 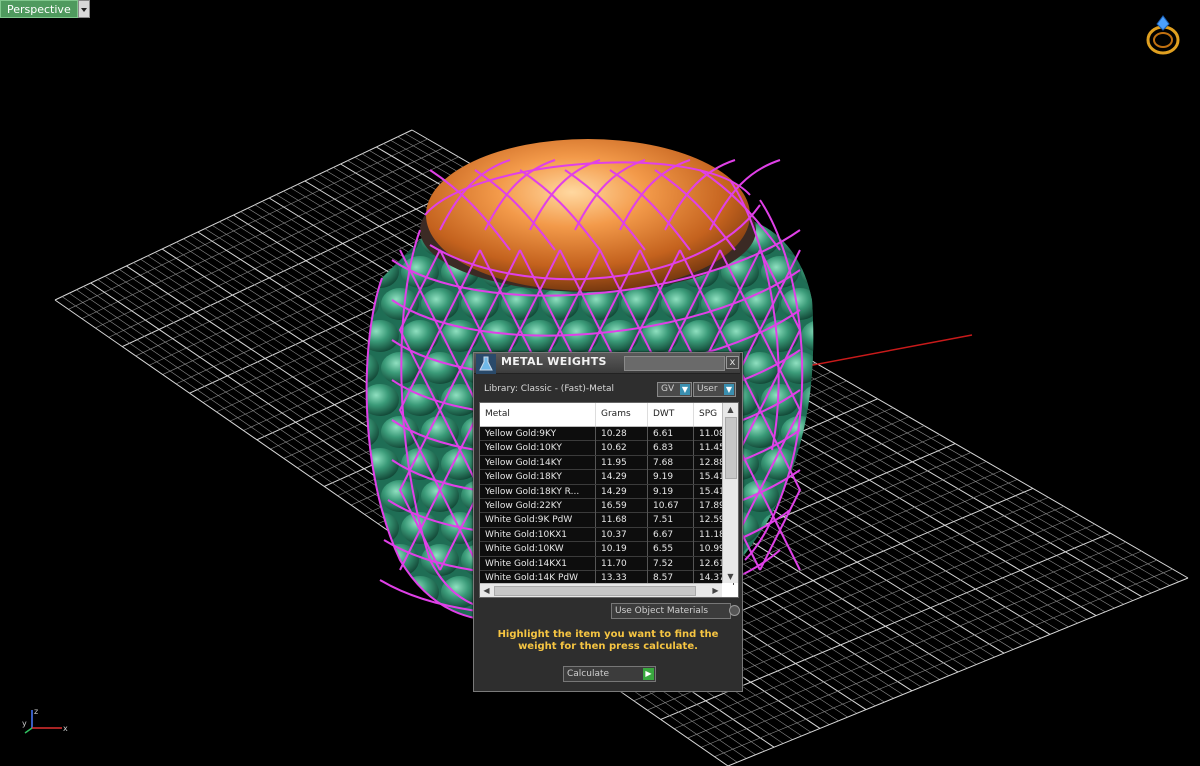 What do you see at coordinates (671, 414) in the screenshot?
I see `column-header-dwt: DWT` at bounding box center [671, 414].